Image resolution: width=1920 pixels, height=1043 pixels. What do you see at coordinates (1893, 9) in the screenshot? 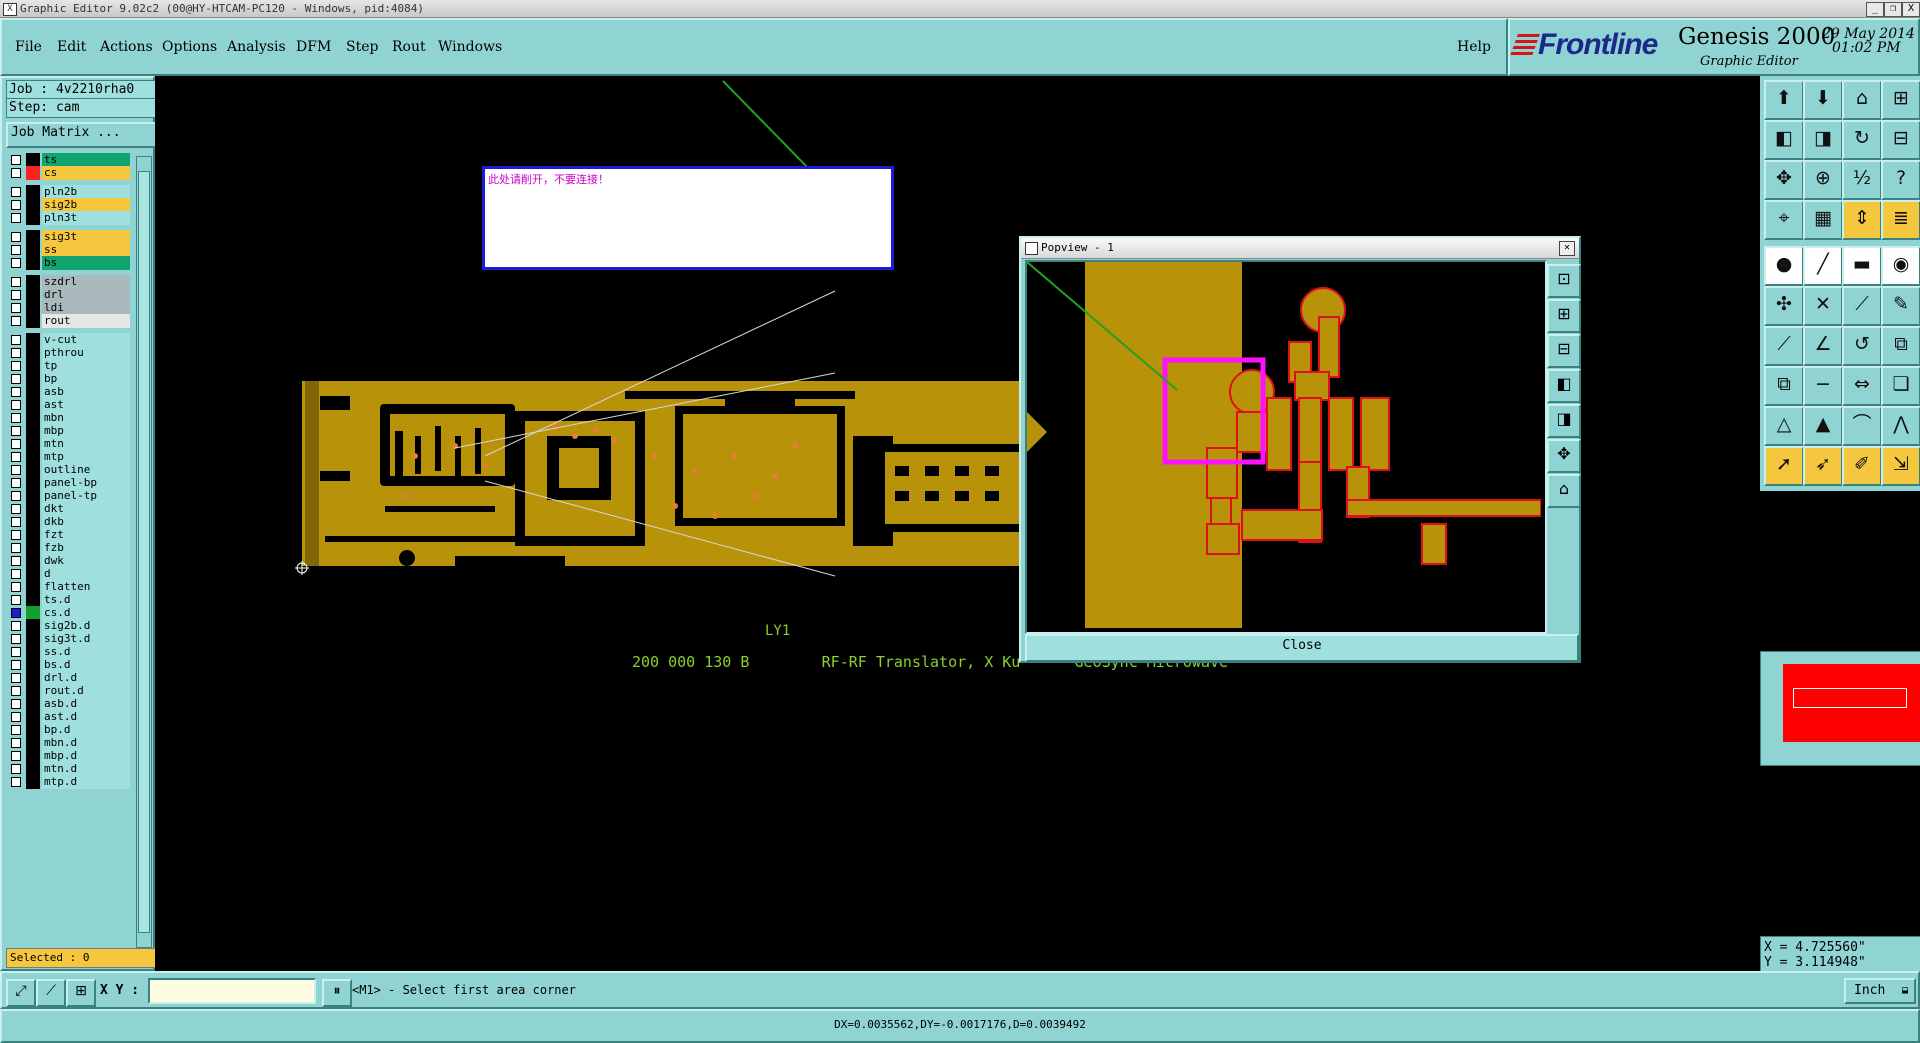
I see `maximize-button: ❐` at bounding box center [1893, 9].